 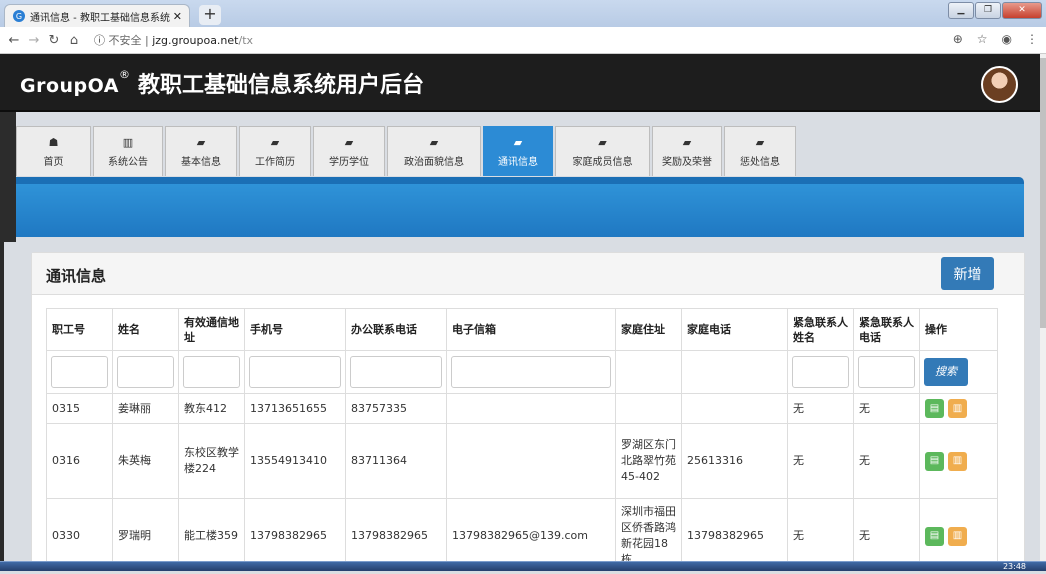 I want to click on tab-work-history: ▰ 工作简历, so click(x=275, y=151).